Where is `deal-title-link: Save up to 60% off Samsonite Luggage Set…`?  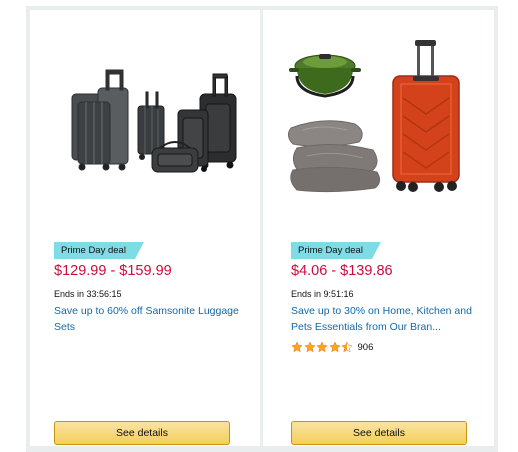
deal-title-link: Save up to 60% off Samsonite Luggage Set… is located at coordinates (149, 319).